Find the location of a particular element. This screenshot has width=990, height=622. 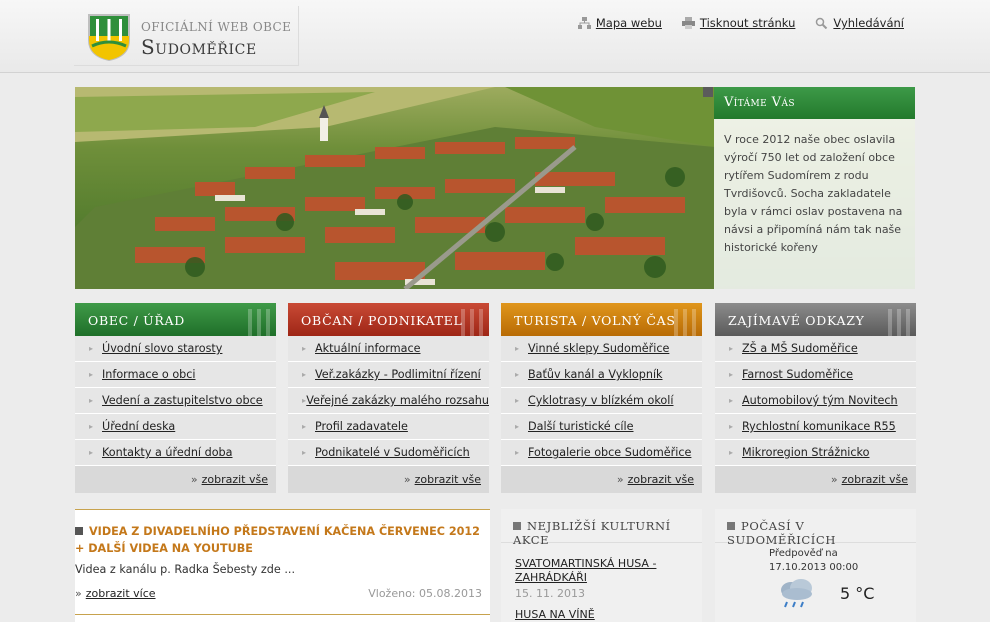

list-item-link: Podnikatelé v Sudoměřicích is located at coordinates (392, 452).